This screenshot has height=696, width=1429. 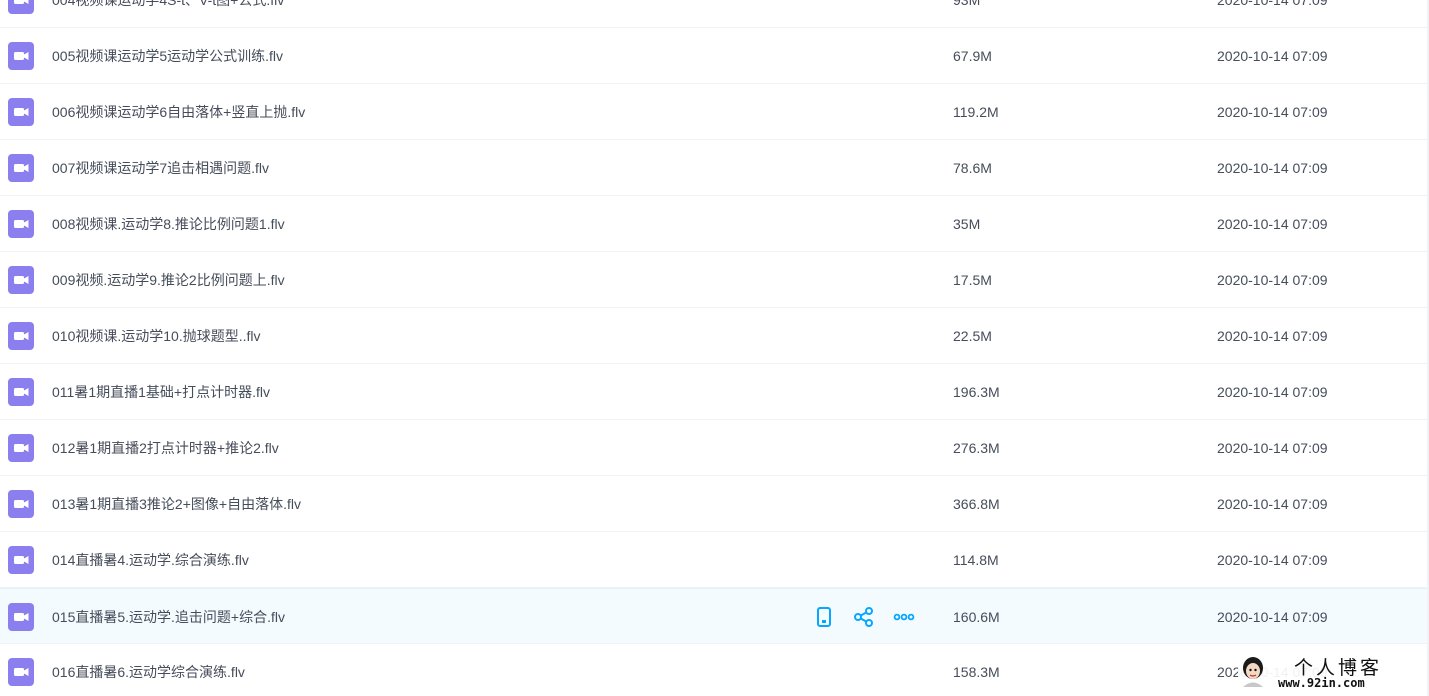 What do you see at coordinates (176, 504) in the screenshot?
I see `file-name: 013暑1期直播3推论2+图像+自由落体.flv` at bounding box center [176, 504].